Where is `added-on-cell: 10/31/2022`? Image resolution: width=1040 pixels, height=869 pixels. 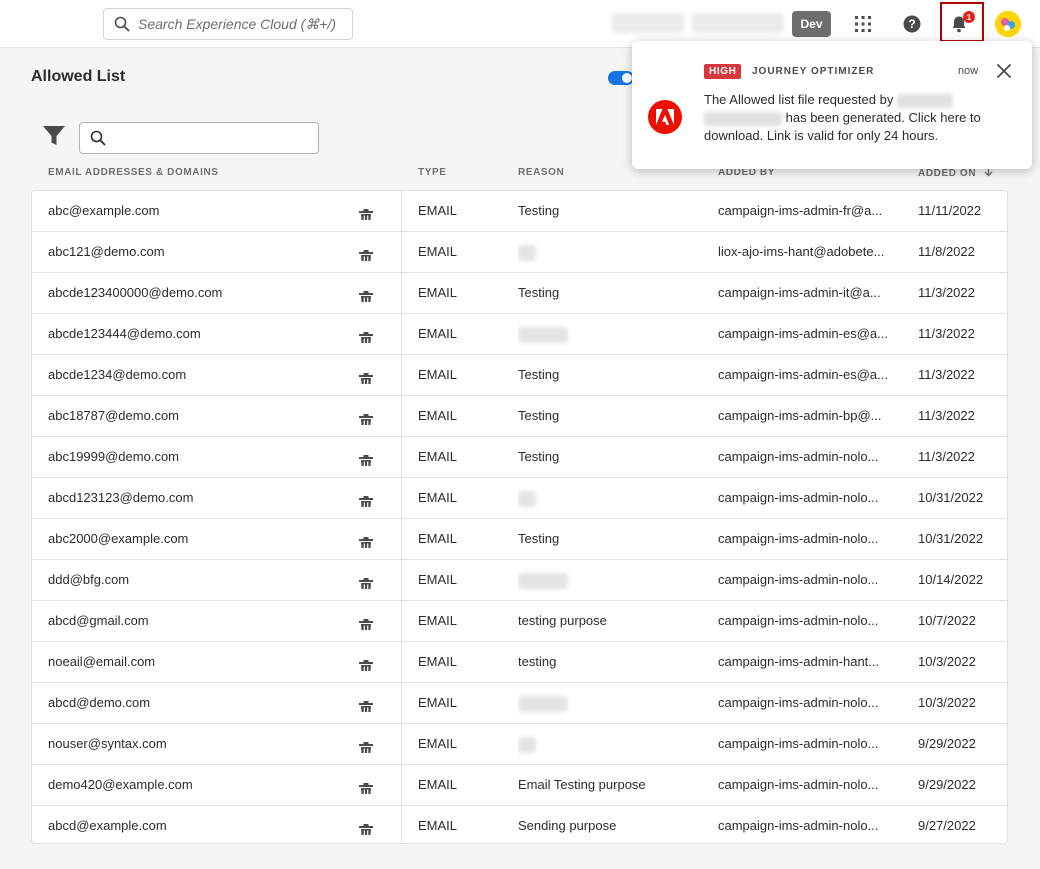
added-on-cell: 10/31/2022 is located at coordinates (951, 538).